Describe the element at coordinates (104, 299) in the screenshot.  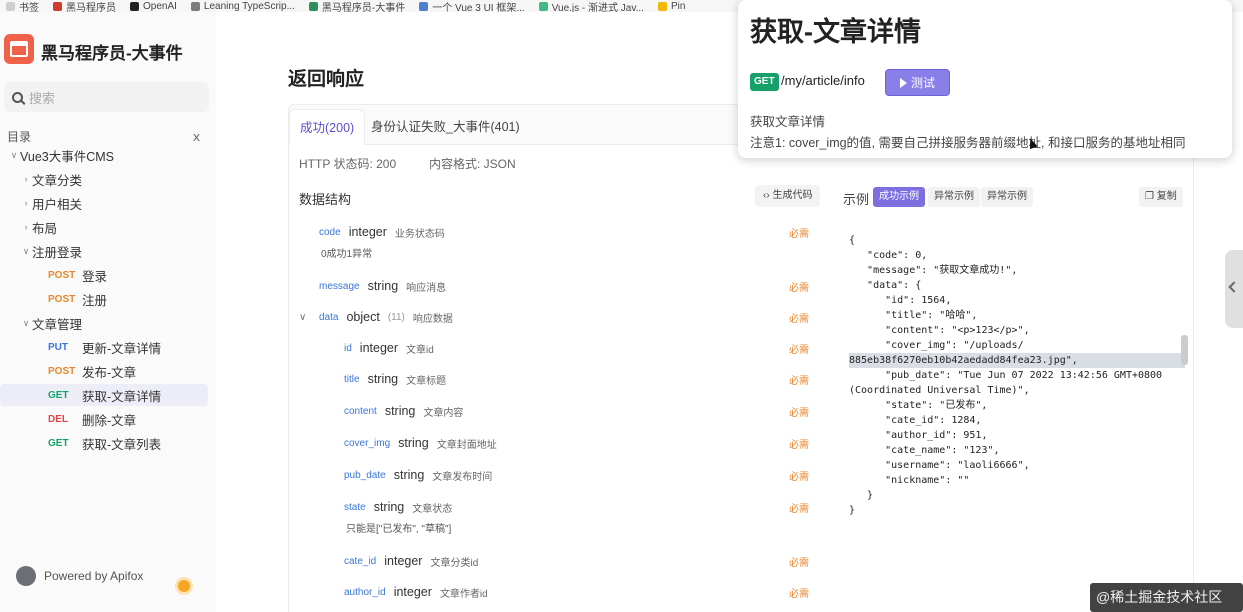
I see `sidebar-item: POST 注册` at that location.